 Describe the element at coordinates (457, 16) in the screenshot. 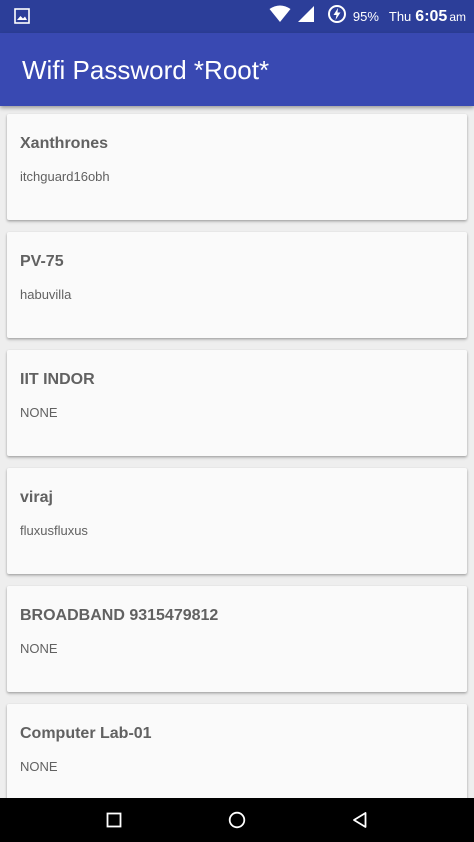

I see `status-ampm: am` at that location.